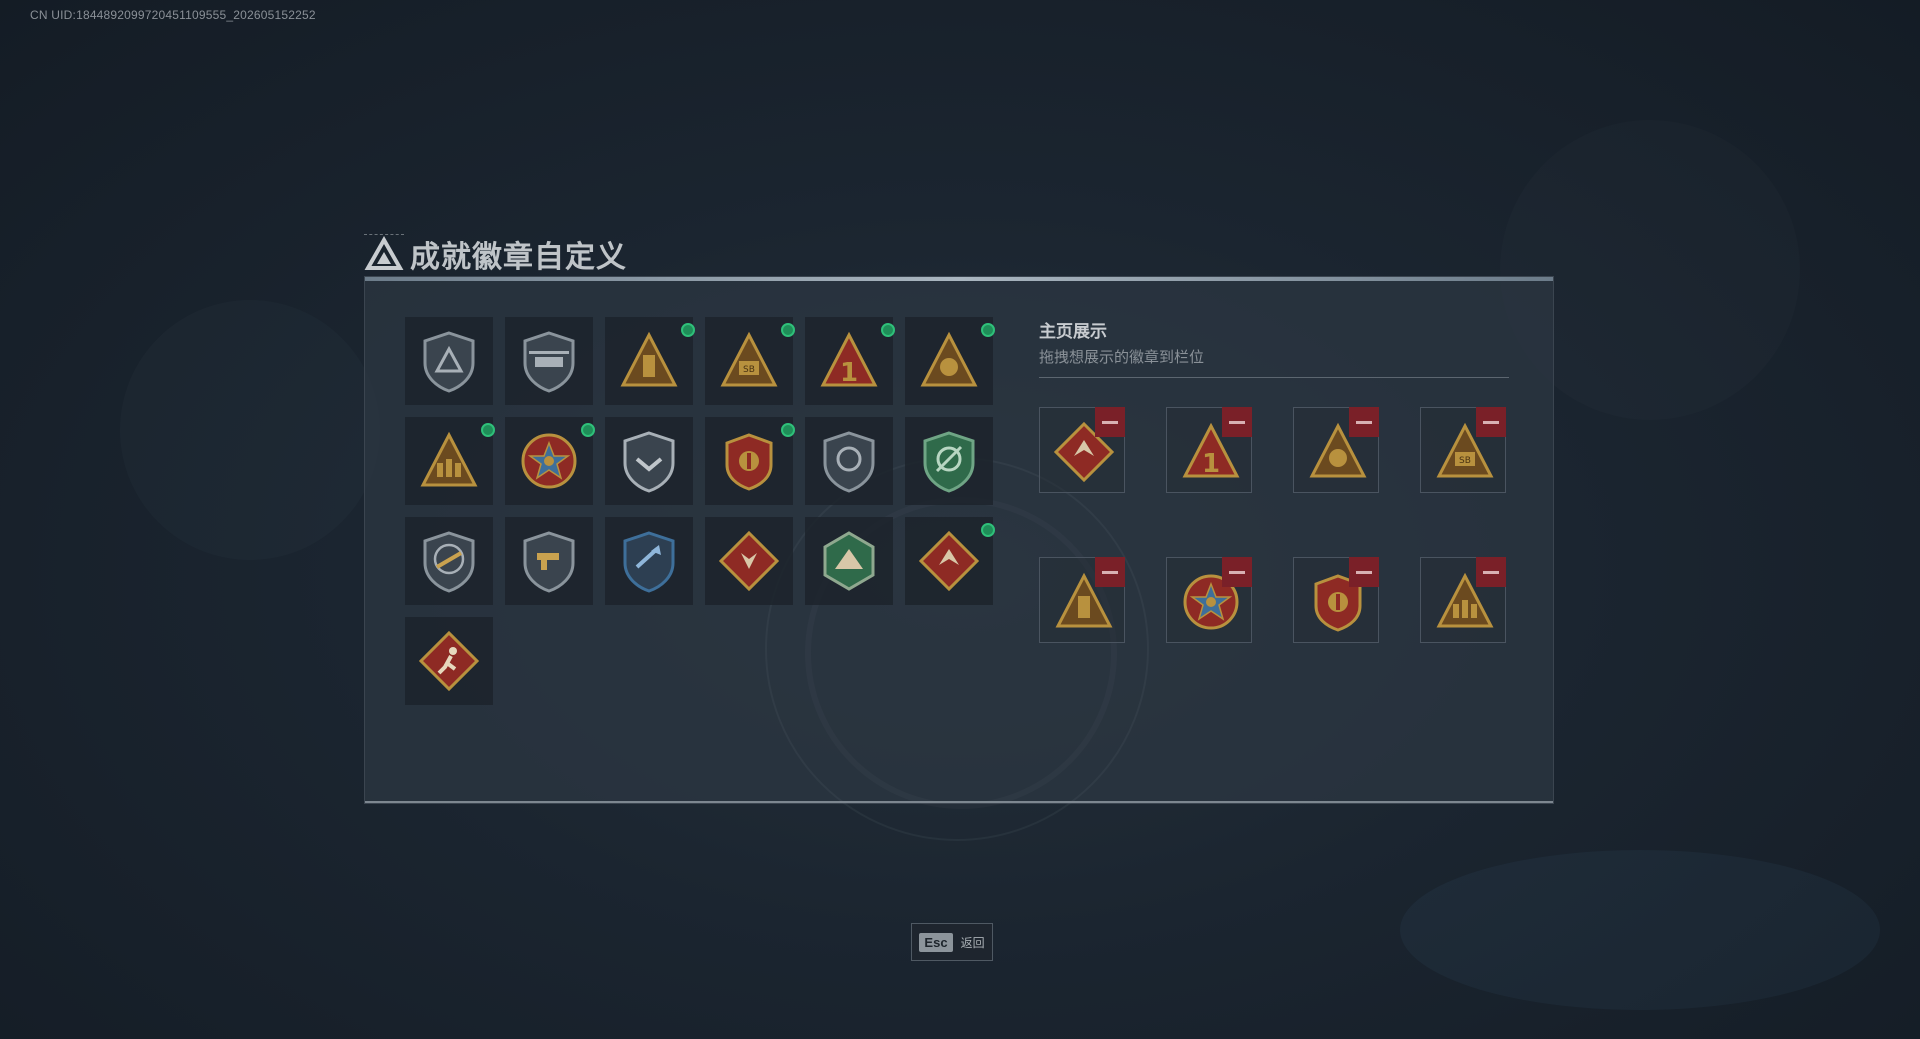  I want to click on soldiers-triangle-badge-icon, so click(449, 459).